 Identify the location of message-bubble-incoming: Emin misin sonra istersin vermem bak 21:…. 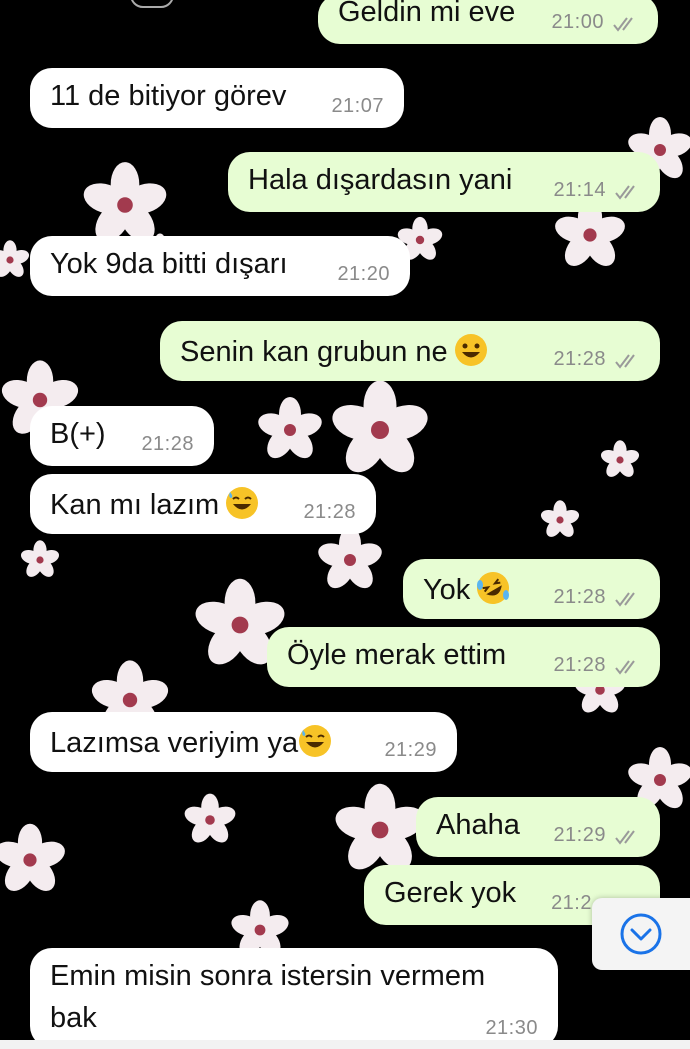
(294, 998).